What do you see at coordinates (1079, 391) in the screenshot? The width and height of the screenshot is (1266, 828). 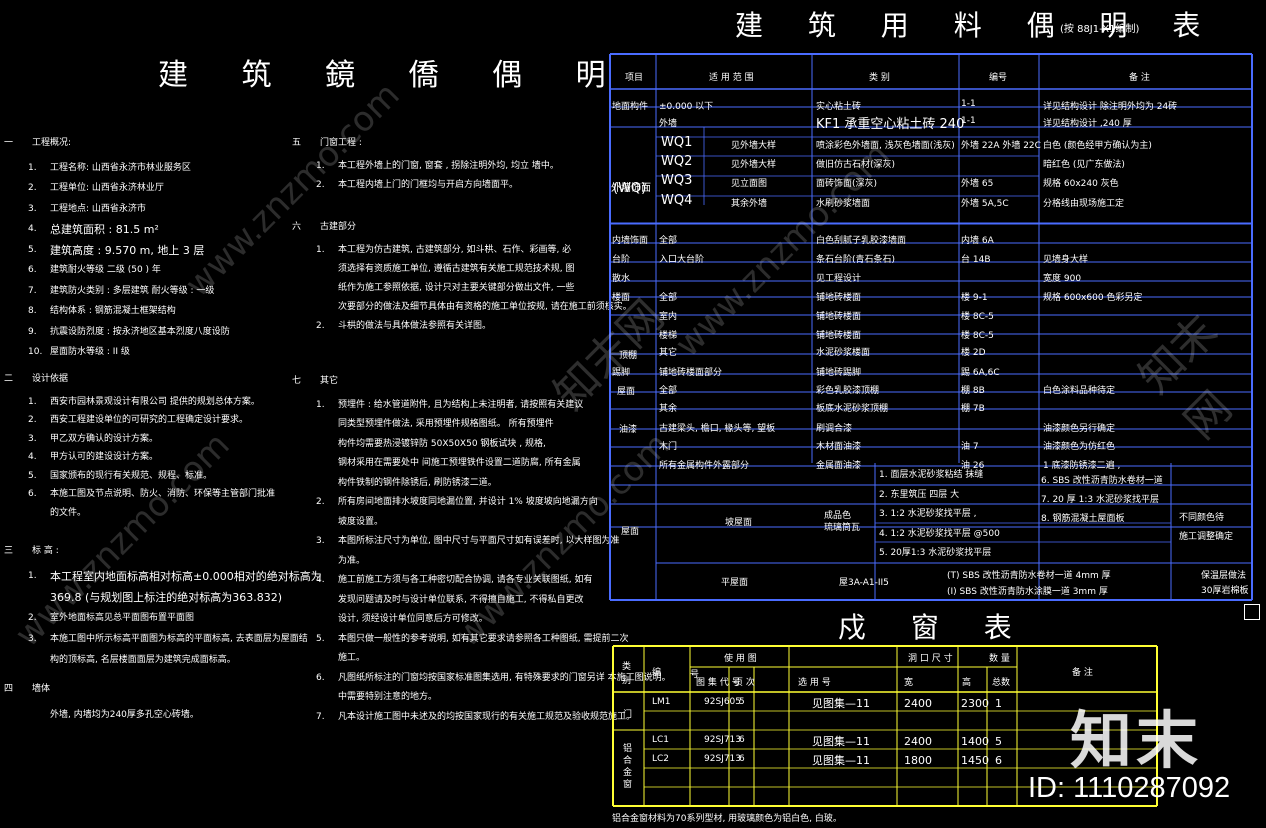 I see `mat-cell-r14-c4: 白色涂料品种待定` at bounding box center [1079, 391].